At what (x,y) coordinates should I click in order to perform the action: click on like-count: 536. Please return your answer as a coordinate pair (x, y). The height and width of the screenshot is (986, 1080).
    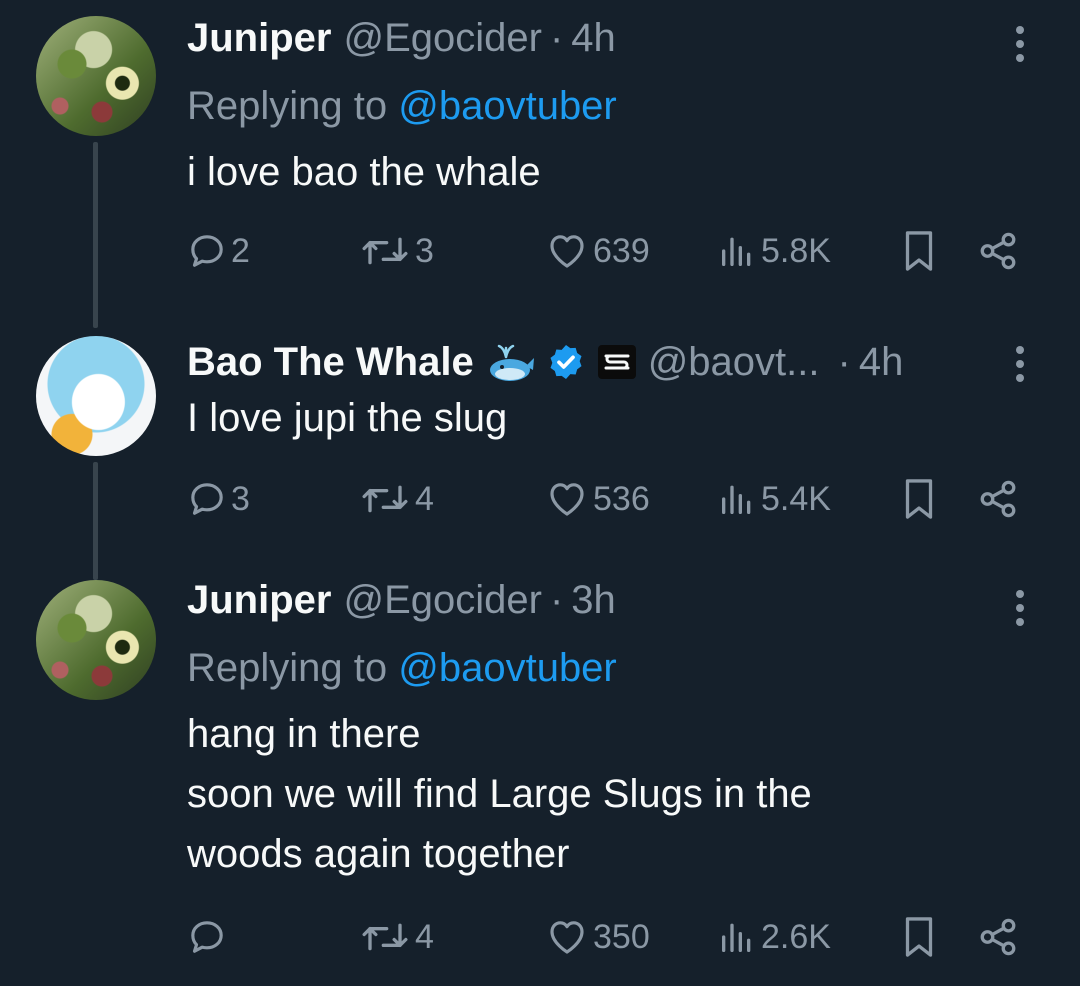
    Looking at the image, I should click on (621, 498).